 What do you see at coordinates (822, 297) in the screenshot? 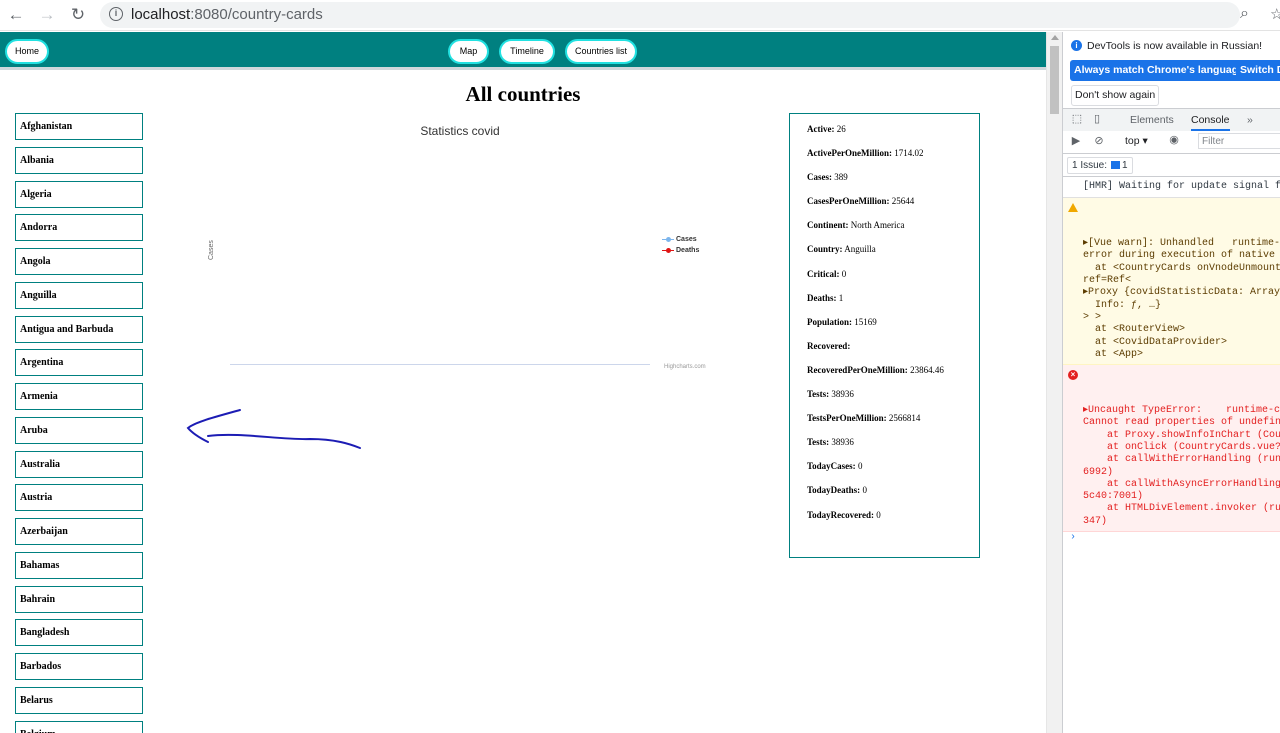
I see `info-key: Deaths:` at bounding box center [822, 297].